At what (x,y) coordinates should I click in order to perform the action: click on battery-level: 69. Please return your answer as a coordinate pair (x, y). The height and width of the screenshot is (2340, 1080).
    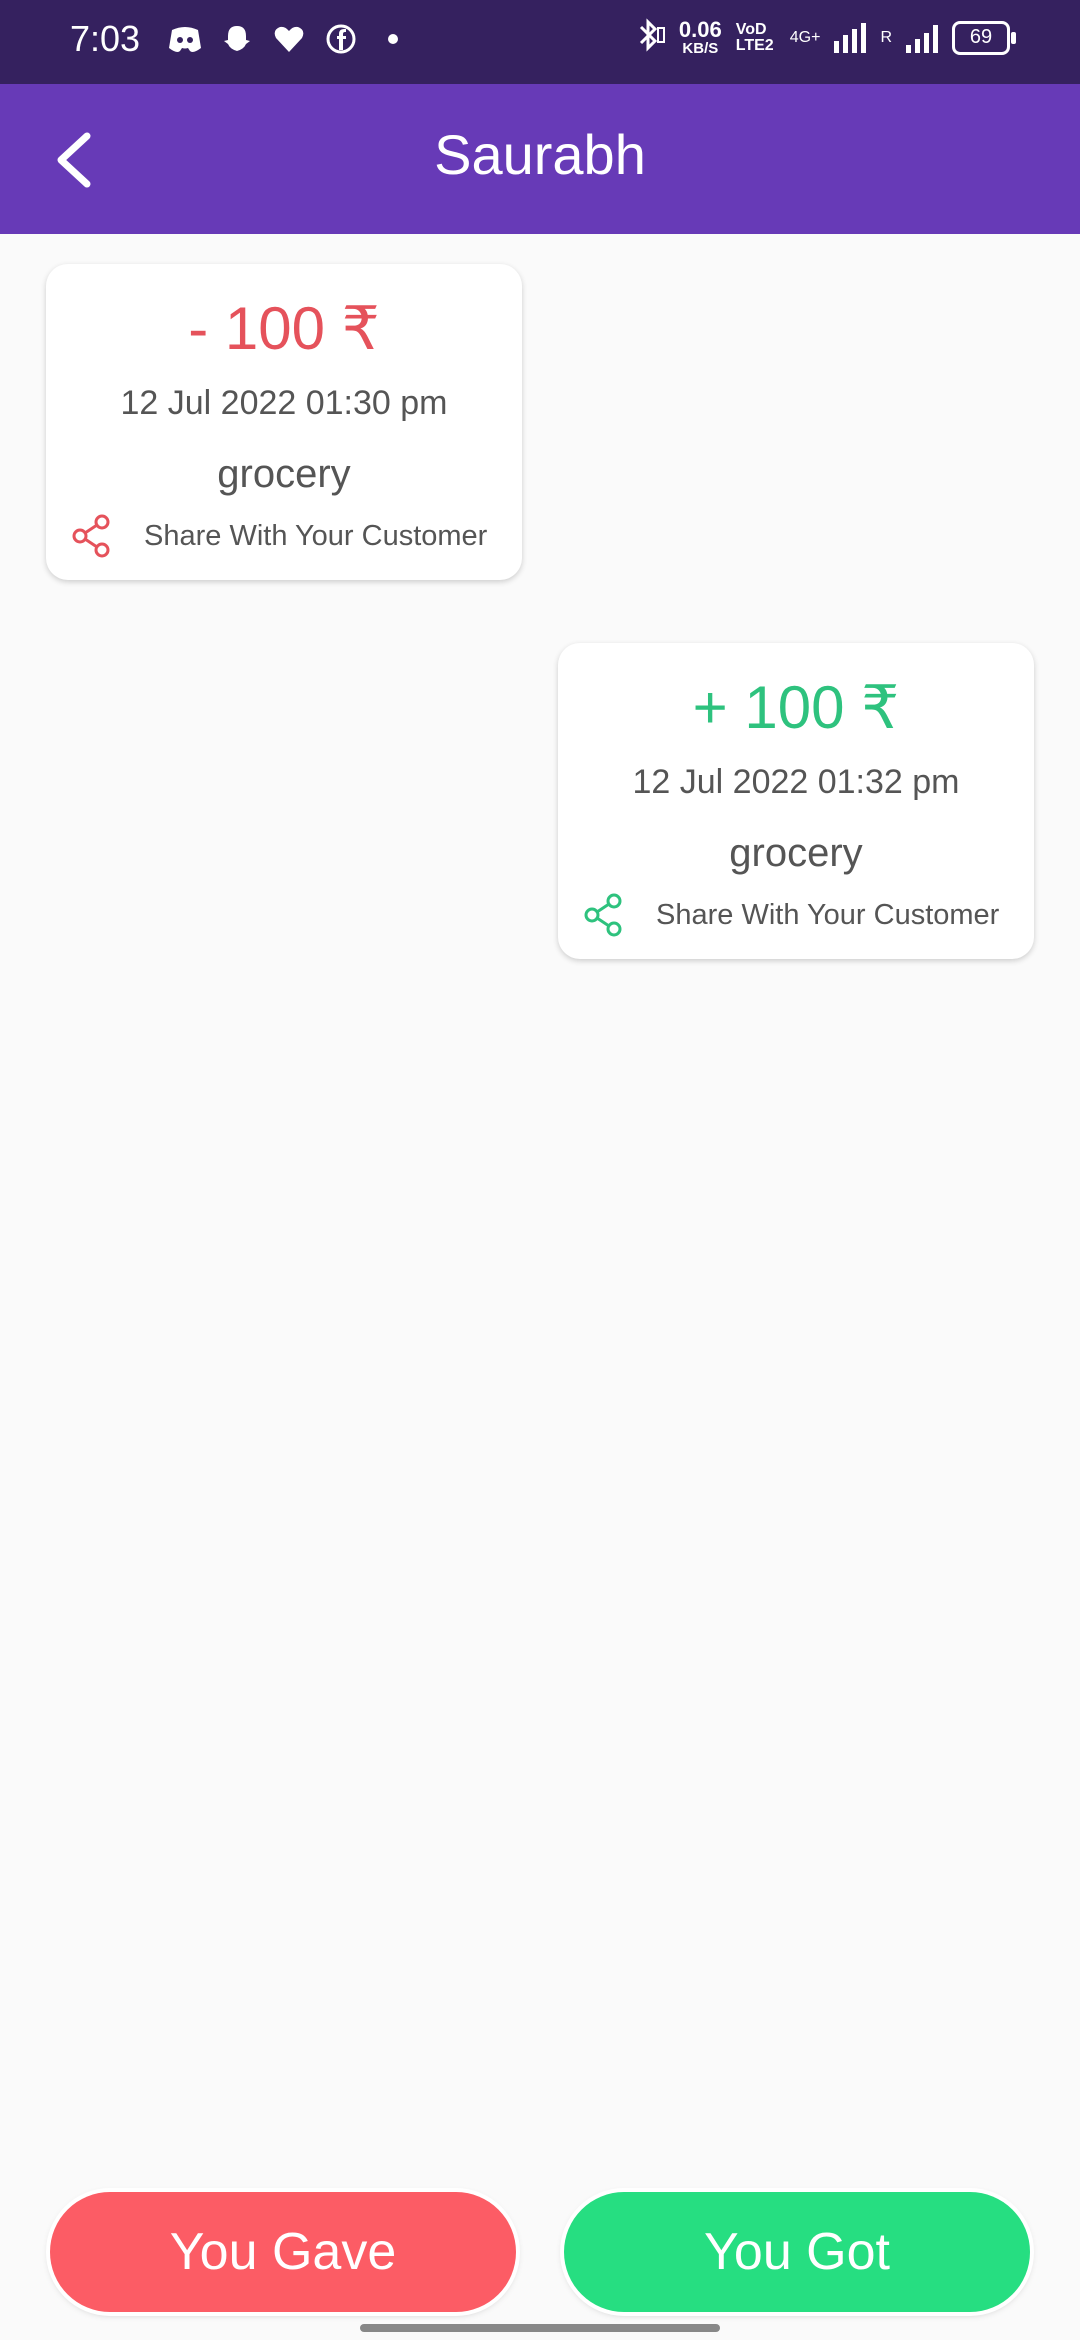
    Looking at the image, I should click on (981, 37).